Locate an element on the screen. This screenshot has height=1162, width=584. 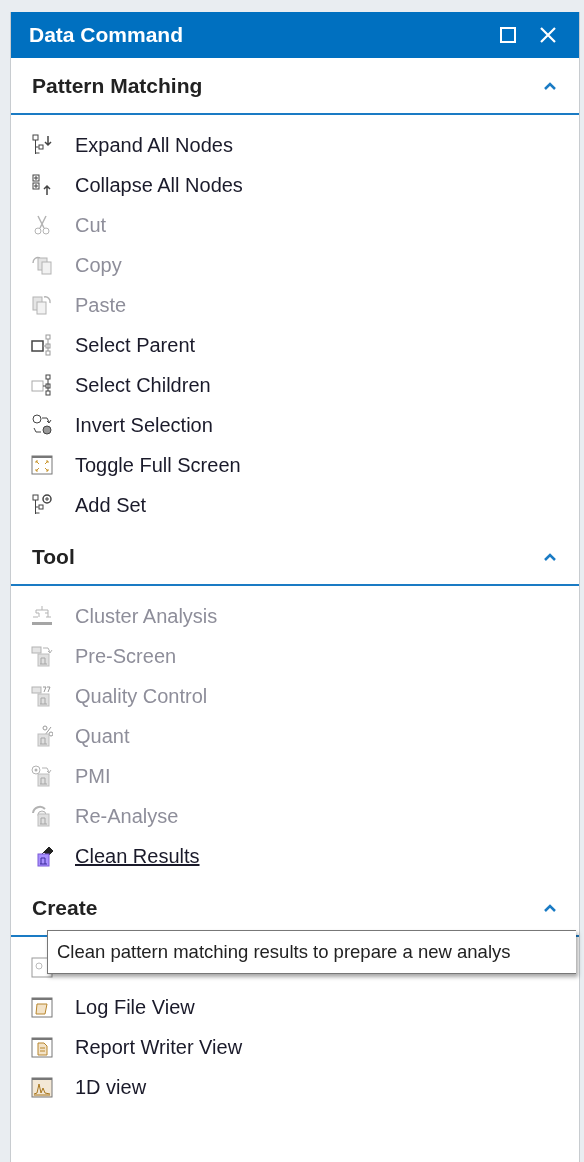
menu-item: Toggle Full Screen is located at coordinates (158, 465).